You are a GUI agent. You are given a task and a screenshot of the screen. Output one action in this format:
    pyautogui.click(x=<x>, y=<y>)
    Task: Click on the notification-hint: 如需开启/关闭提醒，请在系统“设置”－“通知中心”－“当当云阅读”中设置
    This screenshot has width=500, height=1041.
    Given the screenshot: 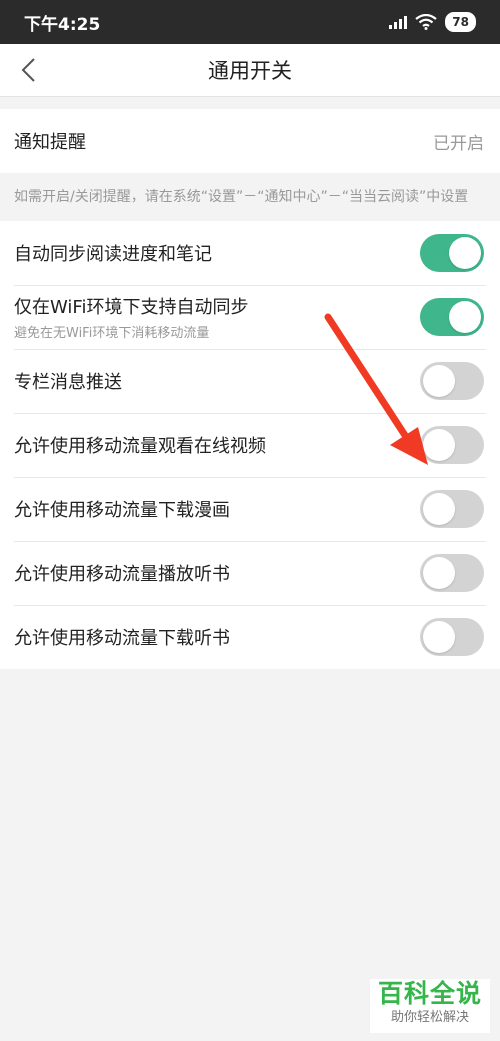 What is the action you would take?
    pyautogui.click(x=250, y=197)
    